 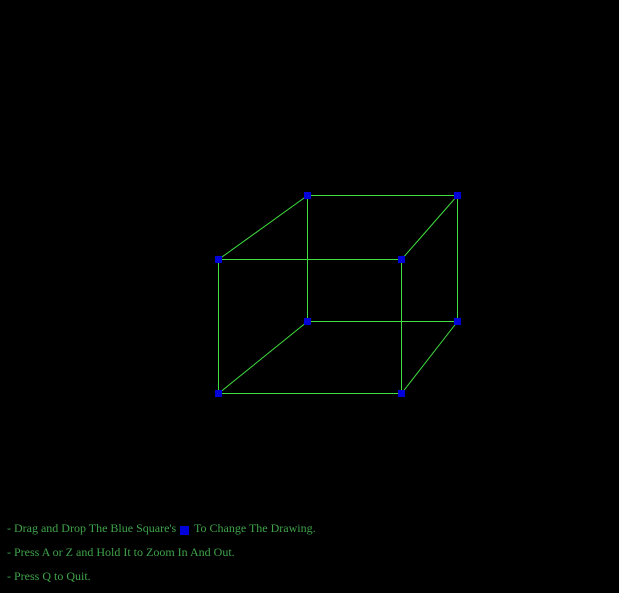 I want to click on instruction-quit: - Press Q to Quit., so click(x=49, y=576).